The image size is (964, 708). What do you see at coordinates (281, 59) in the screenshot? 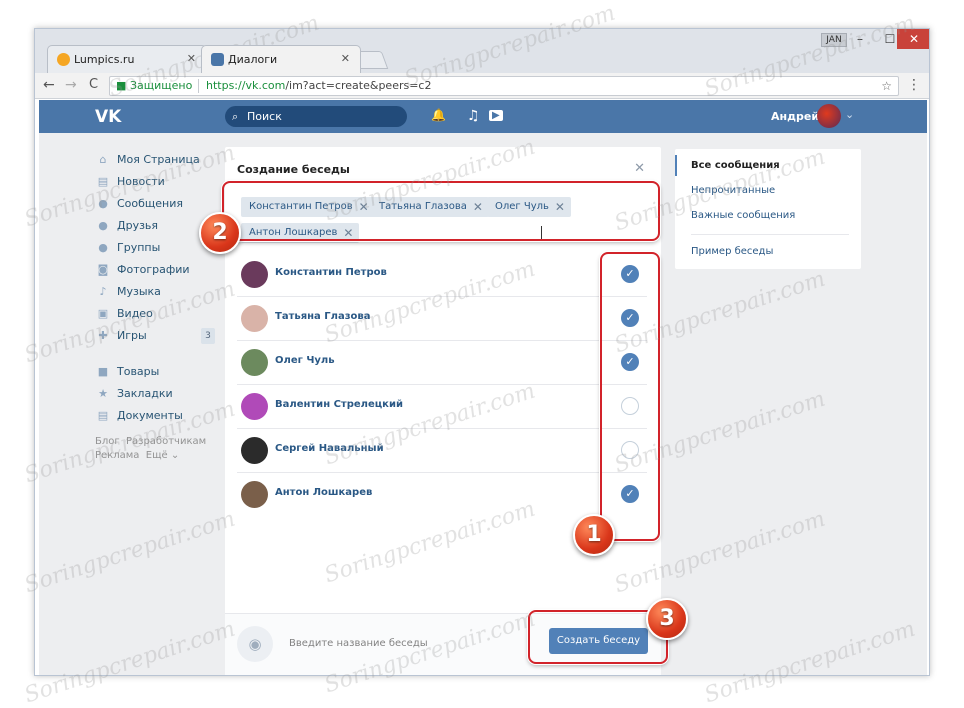
I see `tab-dialogs: Диалоги ✕` at bounding box center [281, 59].